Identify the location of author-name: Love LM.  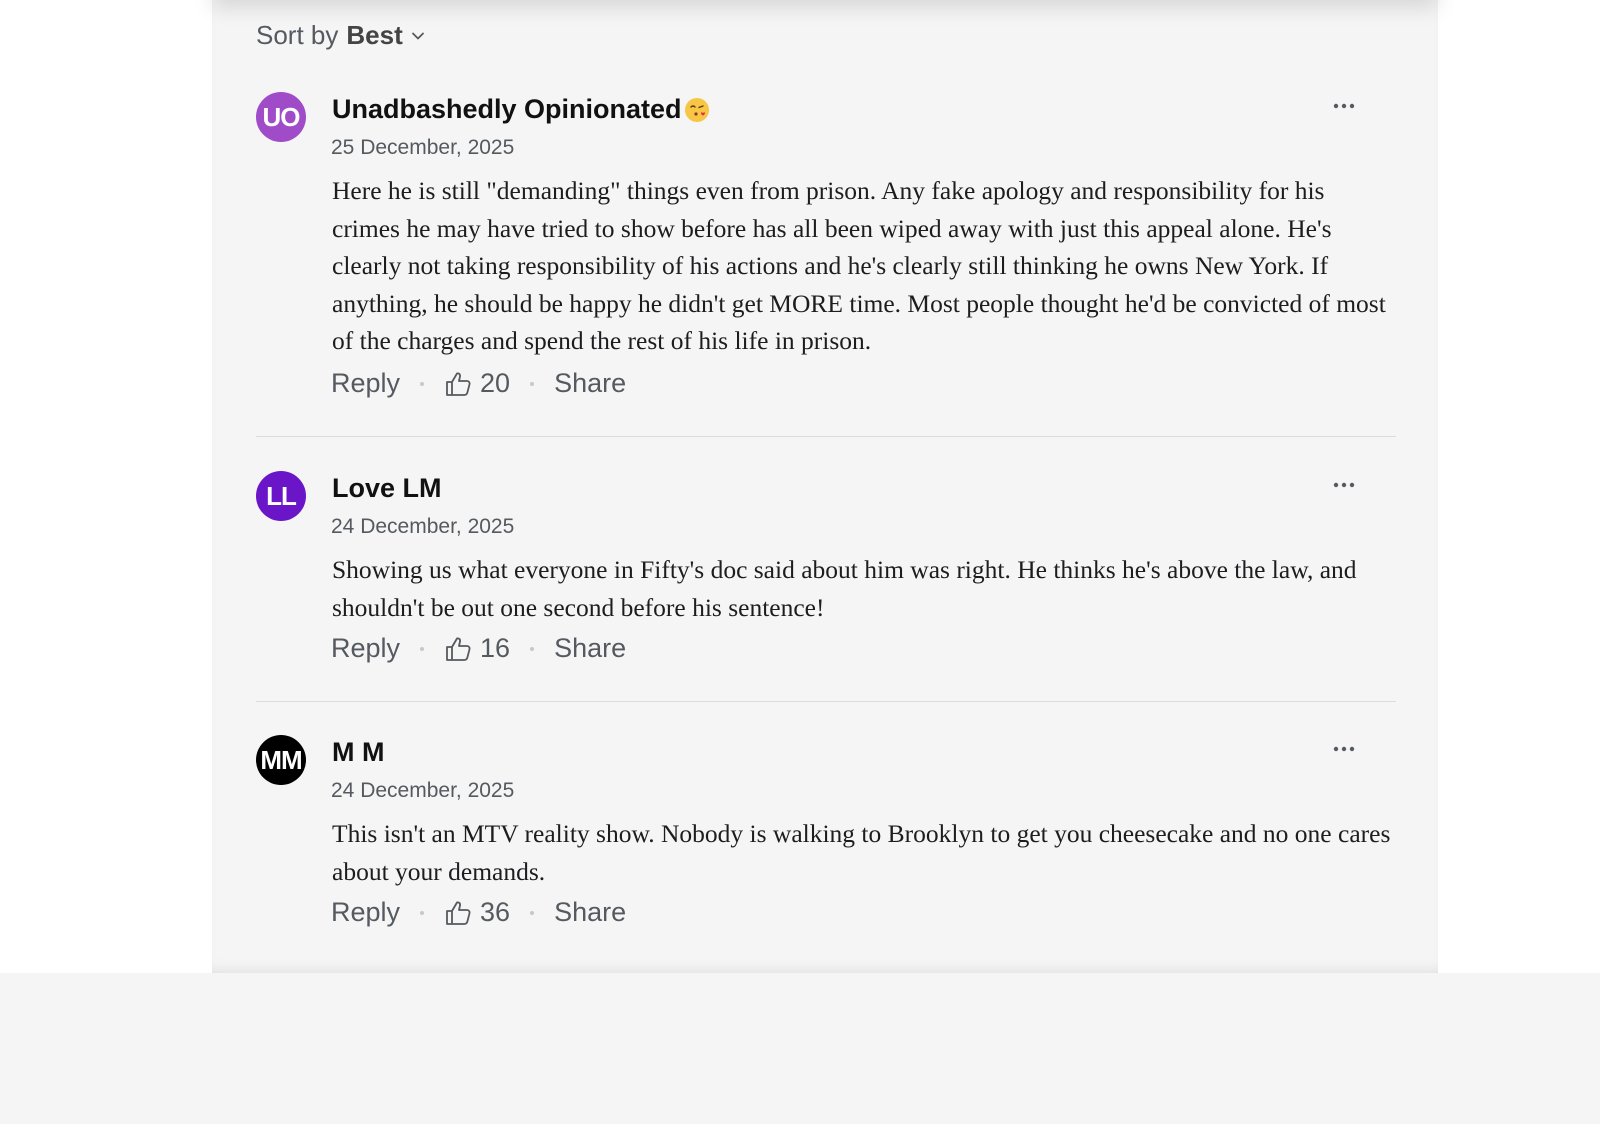
(387, 488).